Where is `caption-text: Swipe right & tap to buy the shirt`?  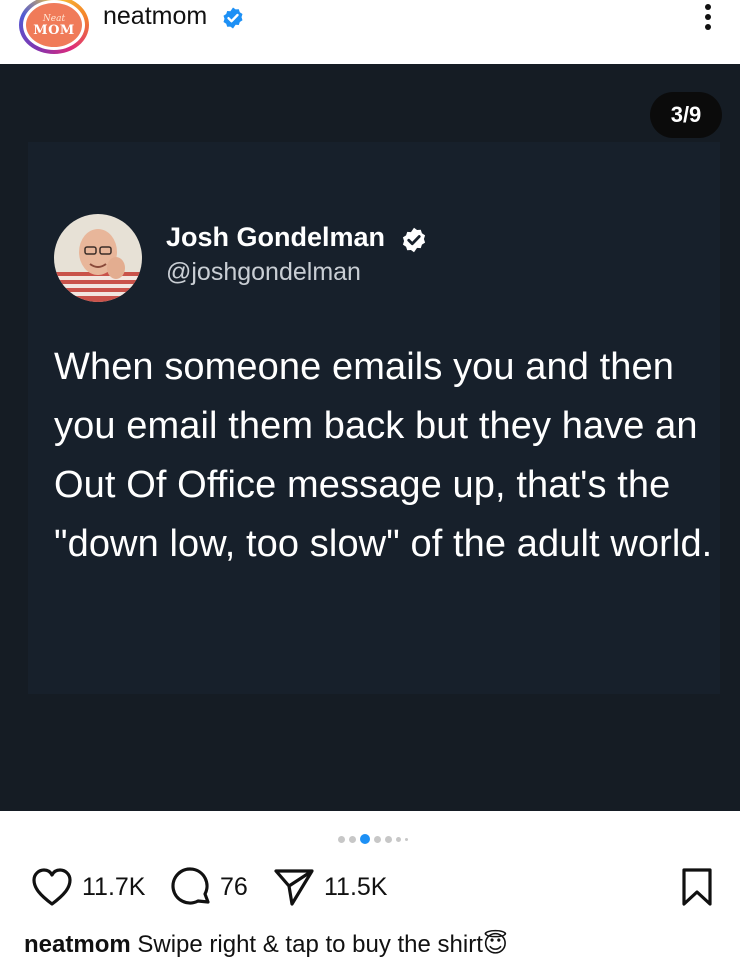
caption-text: Swipe right & tap to buy the shirt is located at coordinates (310, 944).